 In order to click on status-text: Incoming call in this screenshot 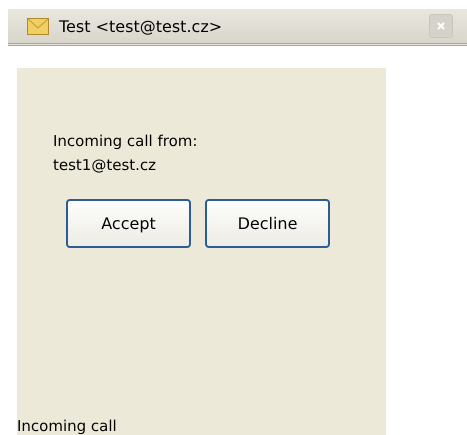, I will do `click(67, 426)`.